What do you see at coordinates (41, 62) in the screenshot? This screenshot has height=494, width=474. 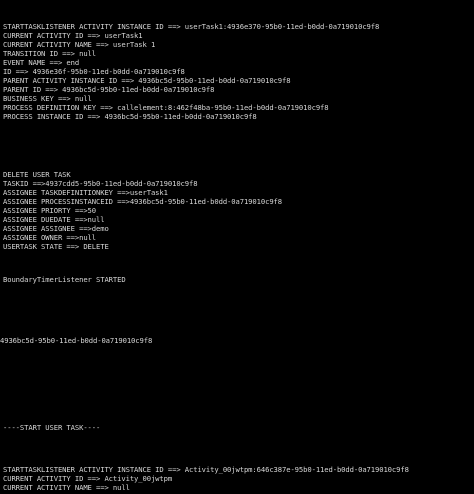 I see `console-line: EVENT NAME ==> end` at bounding box center [41, 62].